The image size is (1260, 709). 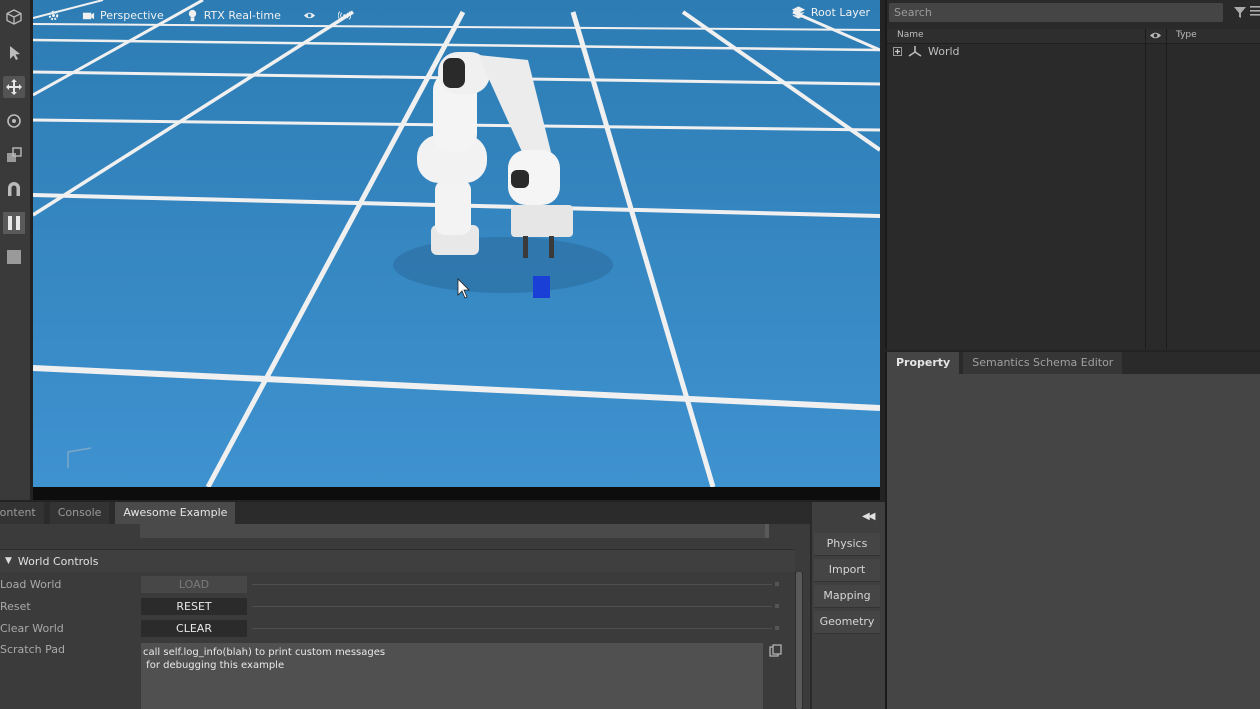 I want to click on stage-column-header: Name Type, so click(x=1073, y=36).